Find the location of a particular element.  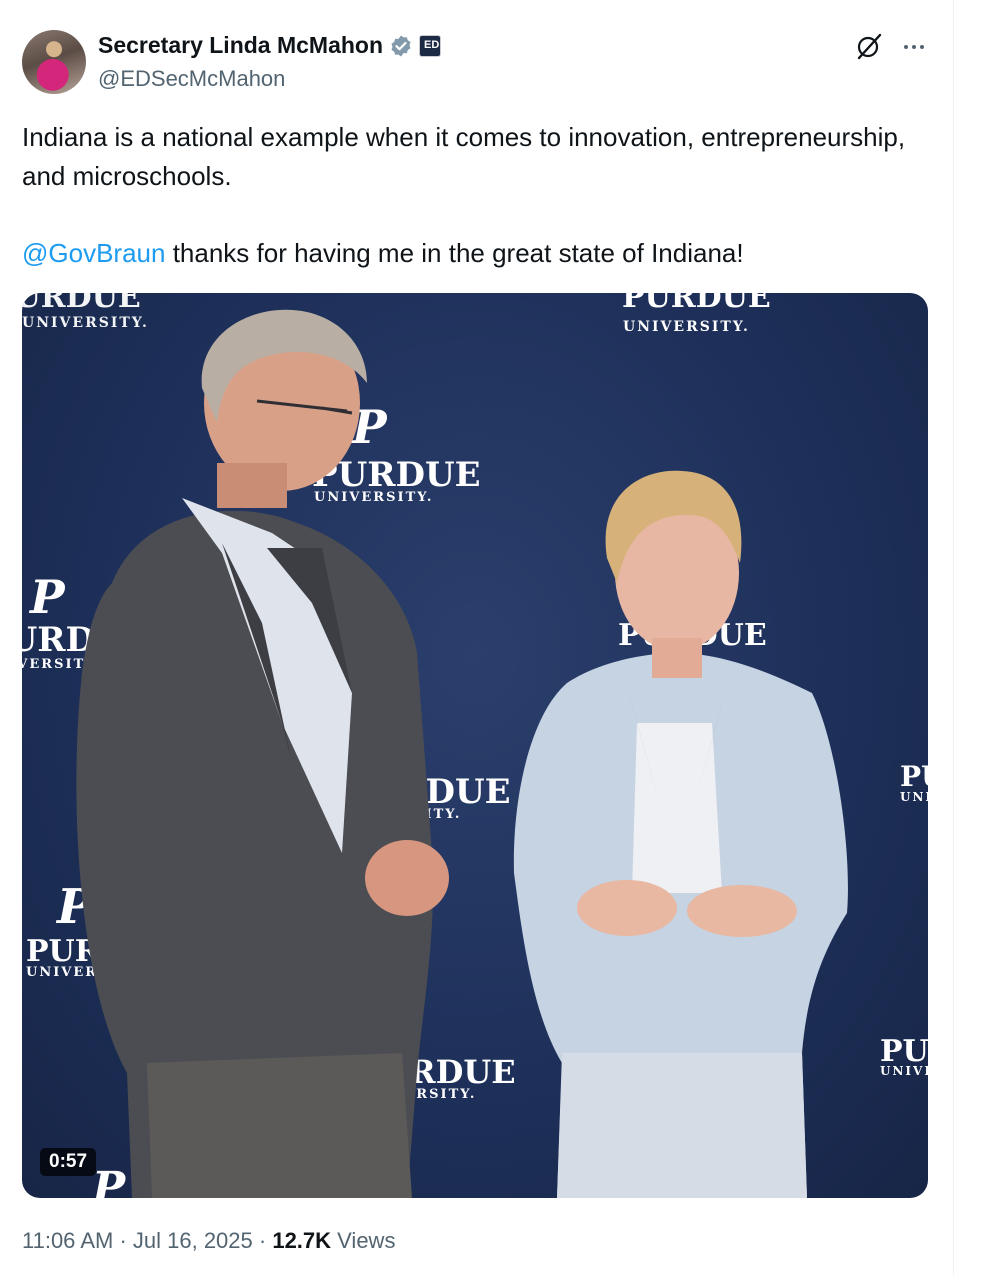

affiliation-badge-icon: ED is located at coordinates (430, 45).